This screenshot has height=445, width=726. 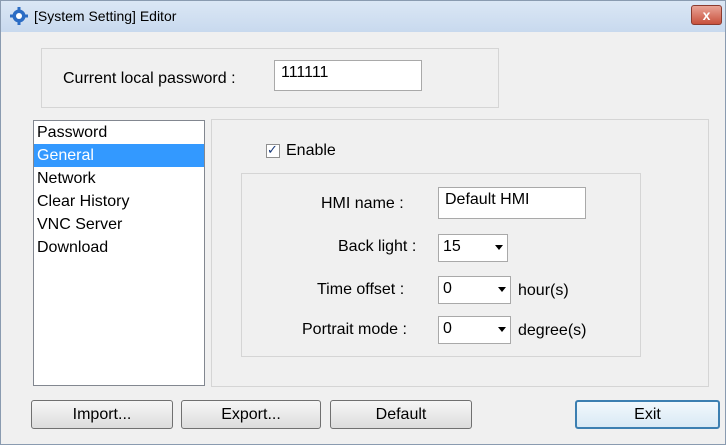 I want to click on sidebar-item-clear-history: Clear History, so click(x=119, y=201).